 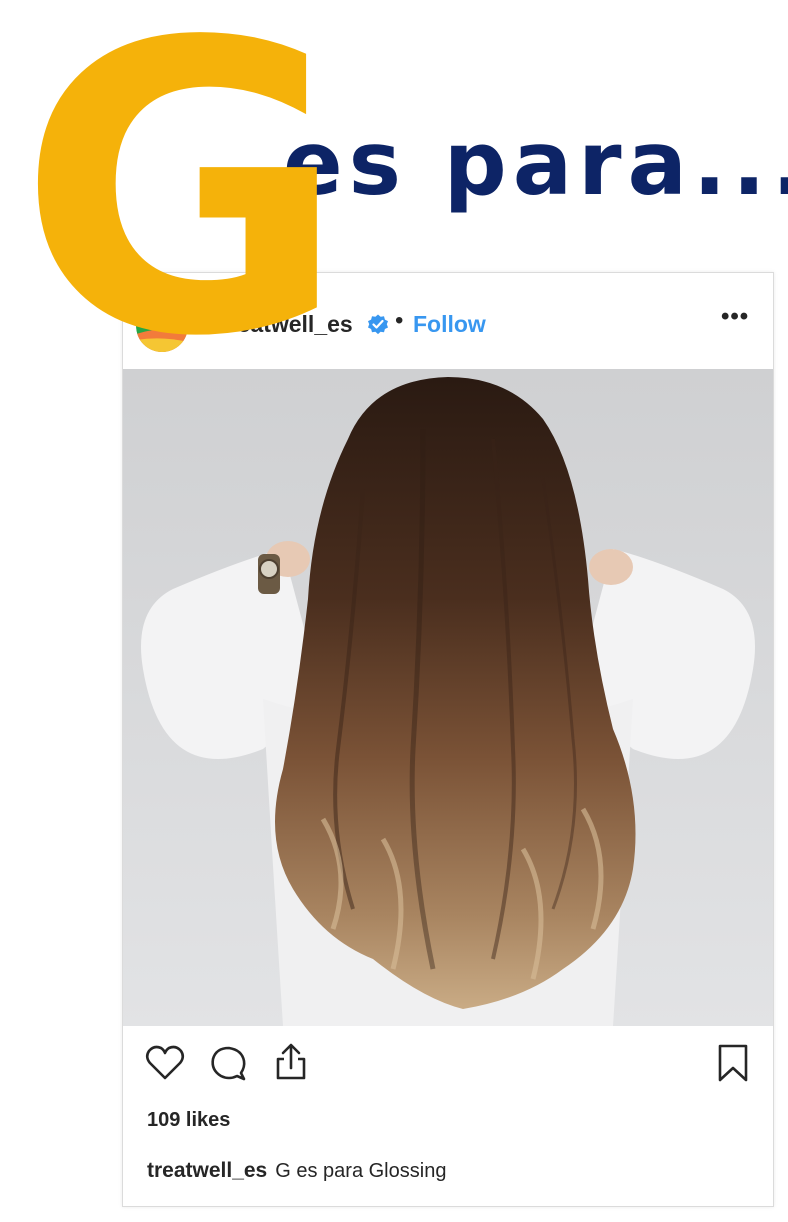 What do you see at coordinates (188, 1120) in the screenshot?
I see `likes-count: 109 likes` at bounding box center [188, 1120].